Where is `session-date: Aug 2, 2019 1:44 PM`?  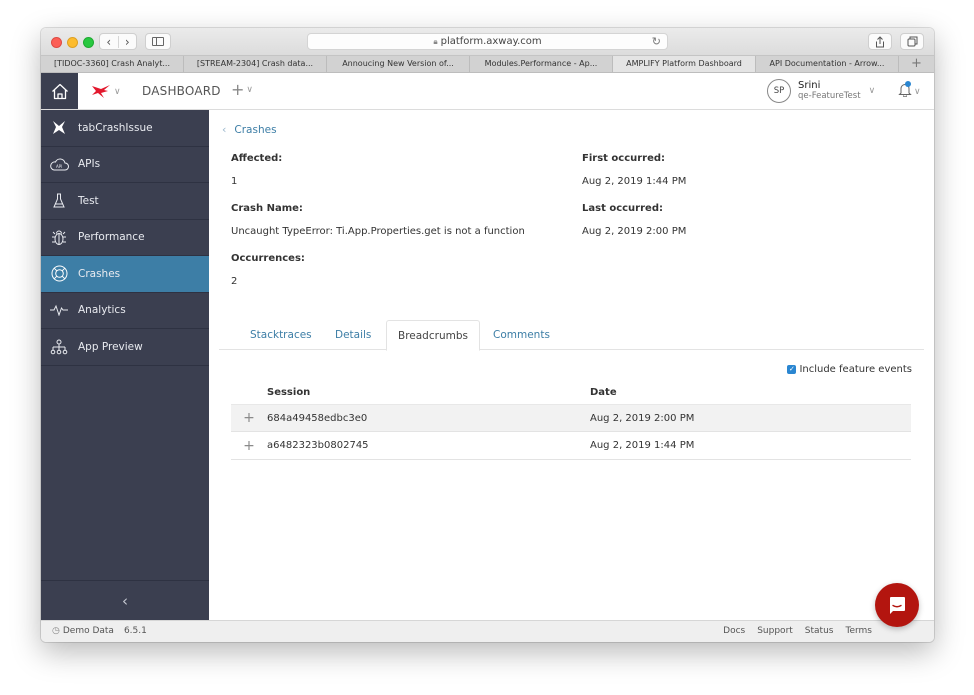
session-date: Aug 2, 2019 1:44 PM is located at coordinates (642, 445).